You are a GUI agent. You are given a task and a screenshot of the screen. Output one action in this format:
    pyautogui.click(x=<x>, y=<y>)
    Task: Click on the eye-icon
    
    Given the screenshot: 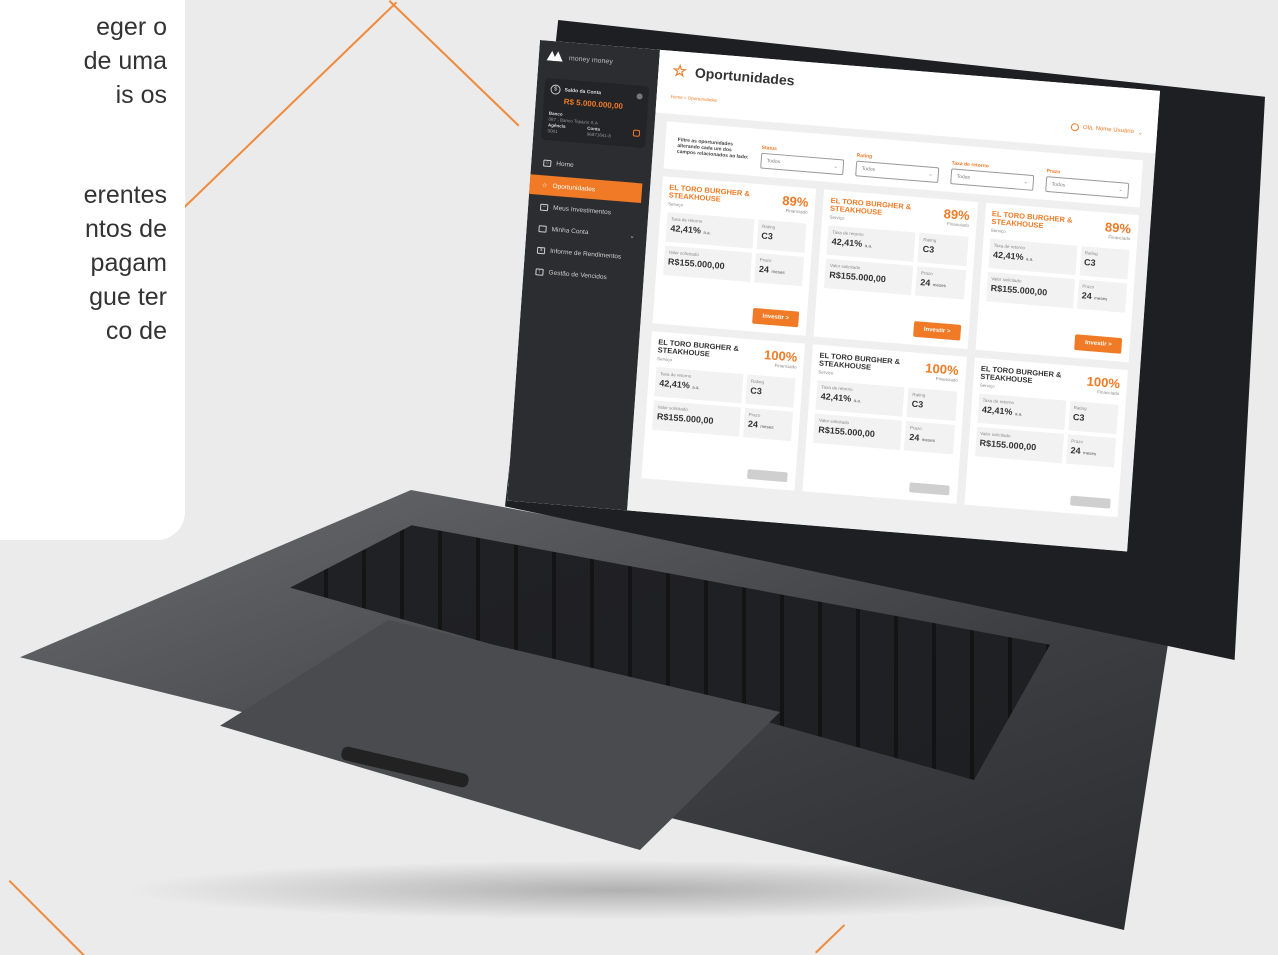 What is the action you would take?
    pyautogui.click(x=639, y=96)
    